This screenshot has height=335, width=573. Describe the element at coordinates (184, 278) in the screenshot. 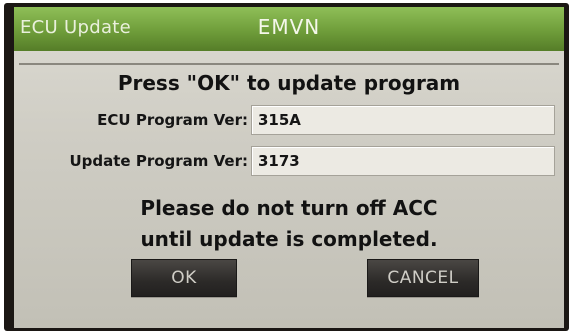

I see `ok-button: OK` at that location.